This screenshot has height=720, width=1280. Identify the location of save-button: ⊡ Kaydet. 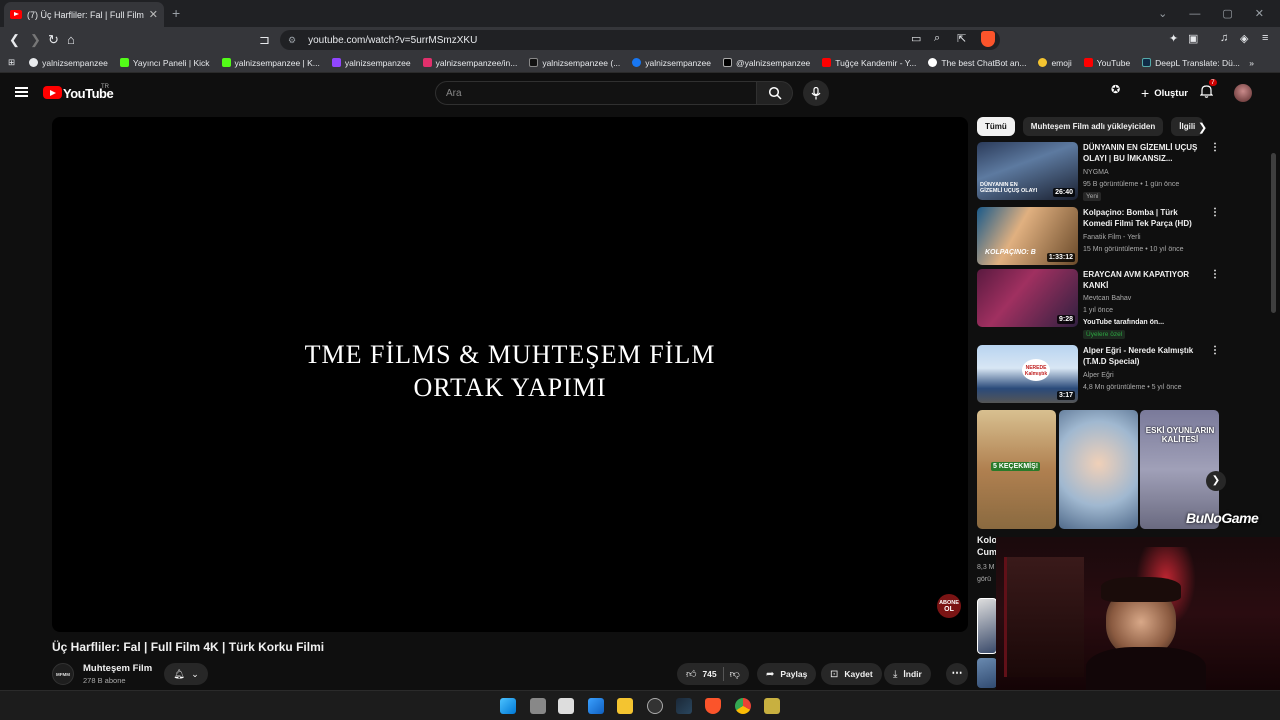
(851, 674).